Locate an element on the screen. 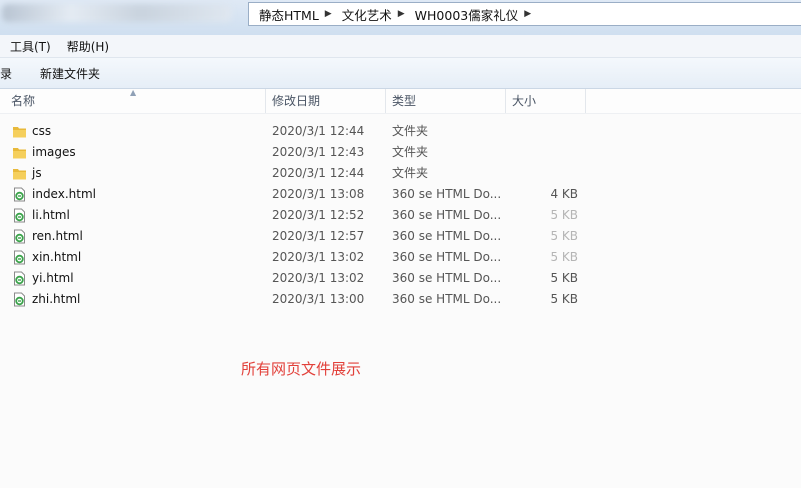  column-header-type: 类型 is located at coordinates (404, 101).